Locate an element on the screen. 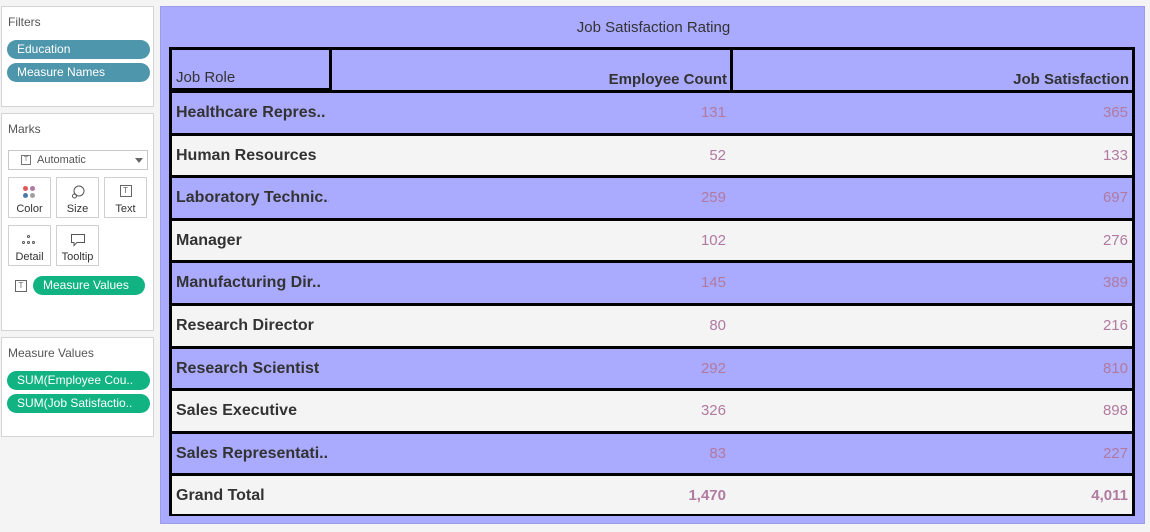 This screenshot has width=1150, height=532. table-cell: Laboratory Technic.. is located at coordinates (250, 196).